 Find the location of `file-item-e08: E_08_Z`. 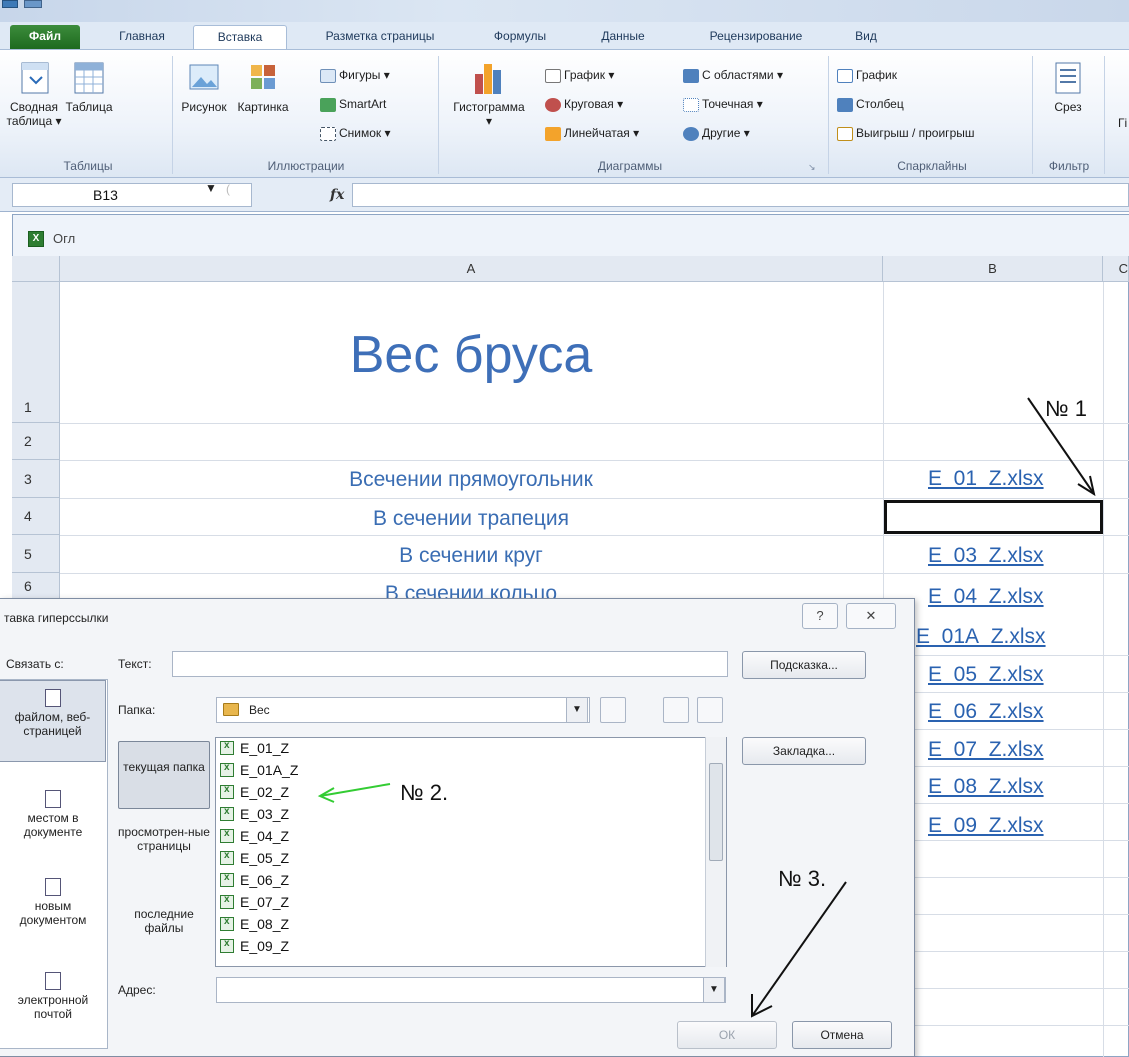

file-item-e08: E_08_Z is located at coordinates (254, 925).